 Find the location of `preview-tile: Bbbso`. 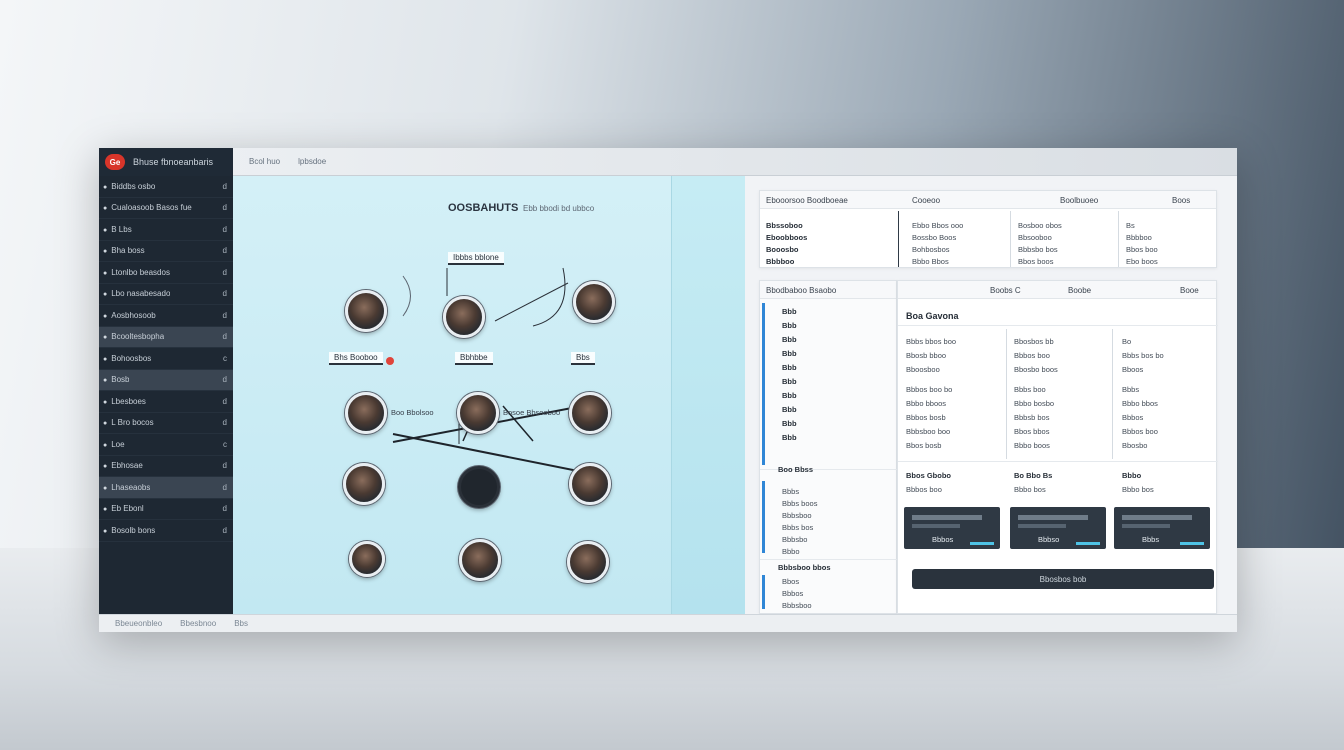

preview-tile: Bbbso is located at coordinates (1058, 528).